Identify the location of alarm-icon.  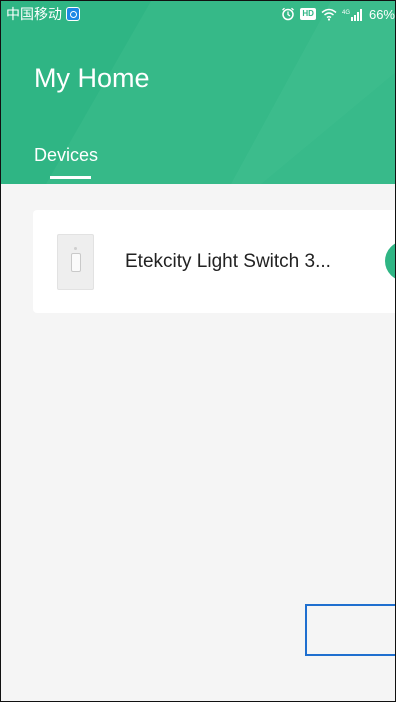
(288, 14).